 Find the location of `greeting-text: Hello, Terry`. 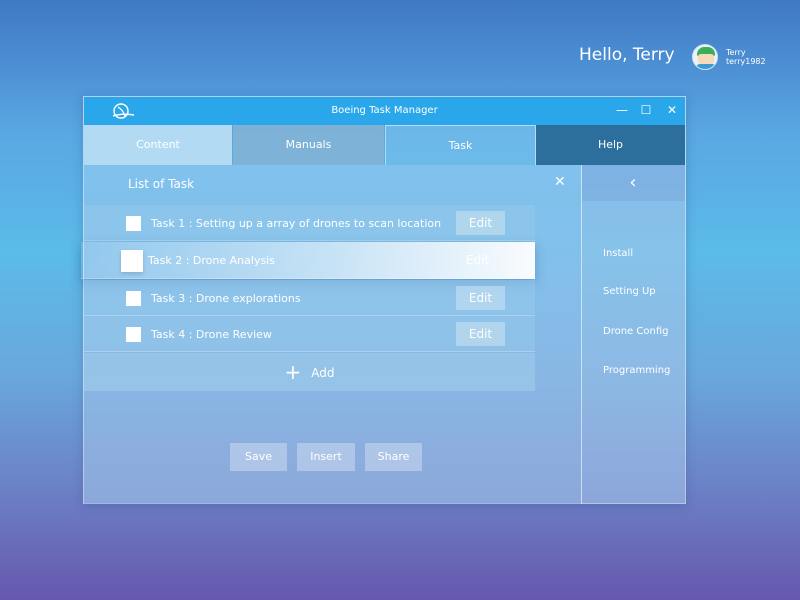

greeting-text: Hello, Terry is located at coordinates (627, 55).